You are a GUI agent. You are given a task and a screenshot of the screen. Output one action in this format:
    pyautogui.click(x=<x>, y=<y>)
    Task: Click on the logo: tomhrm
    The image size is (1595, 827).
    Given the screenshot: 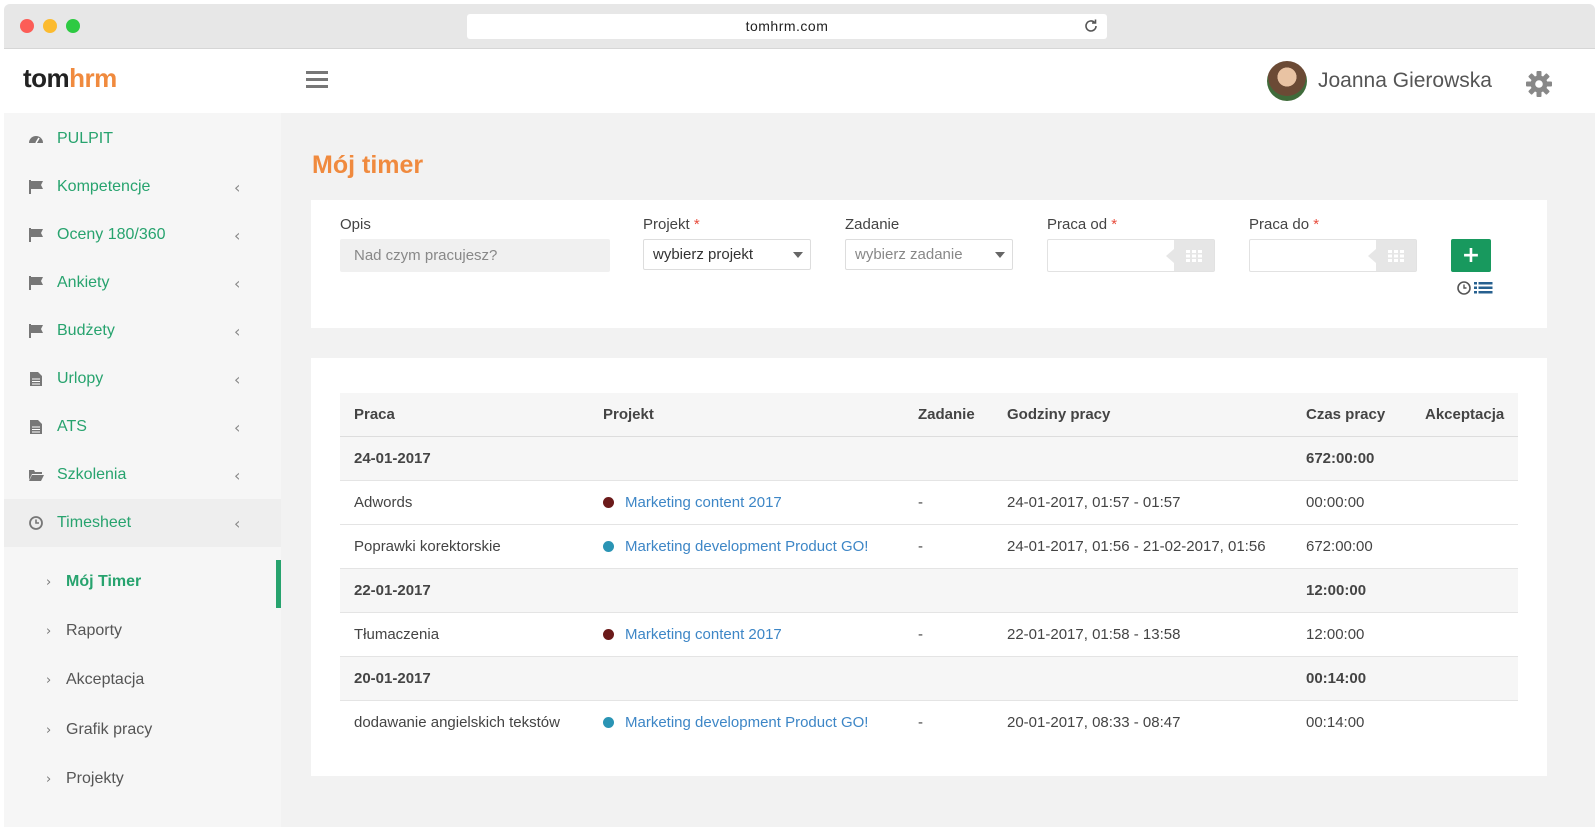 What is the action you would take?
    pyautogui.click(x=70, y=78)
    